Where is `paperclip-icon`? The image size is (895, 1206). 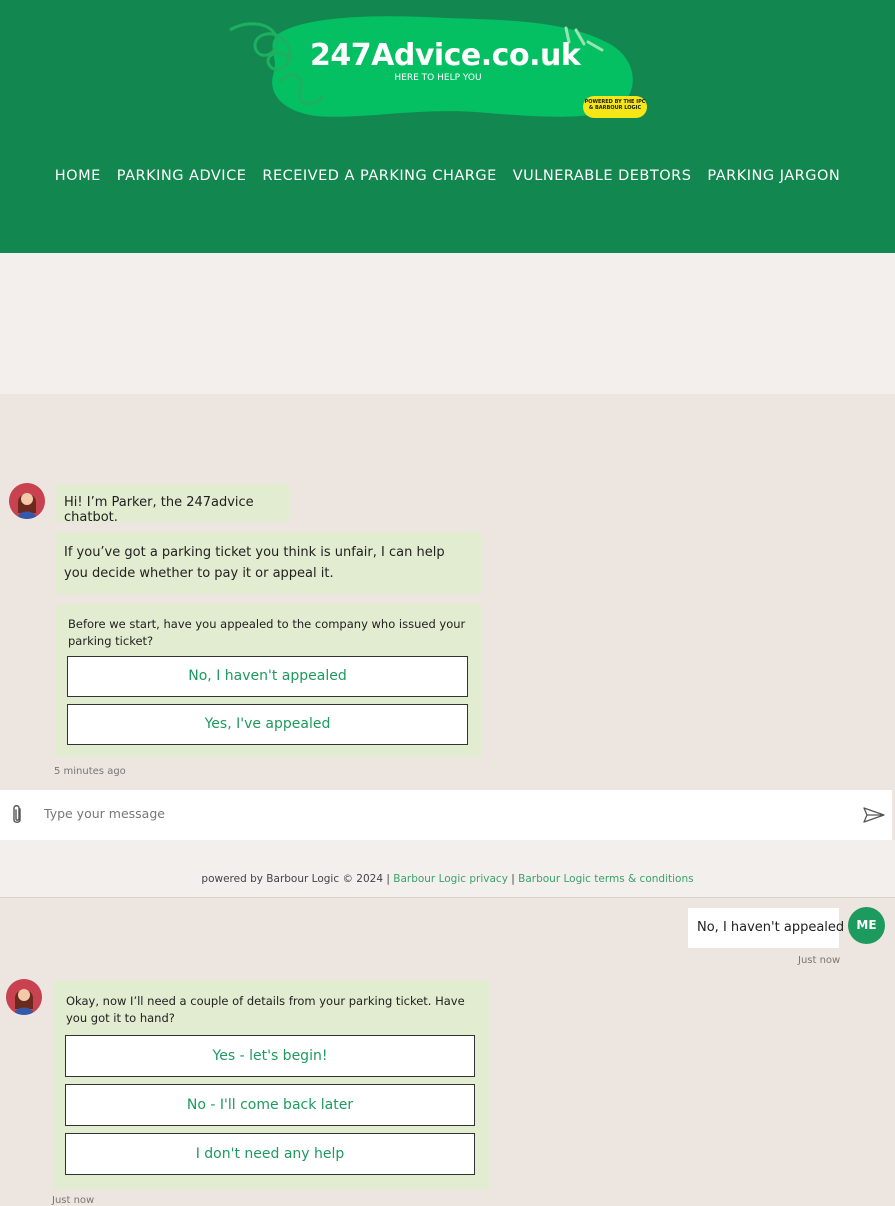
paperclip-icon is located at coordinates (17, 817).